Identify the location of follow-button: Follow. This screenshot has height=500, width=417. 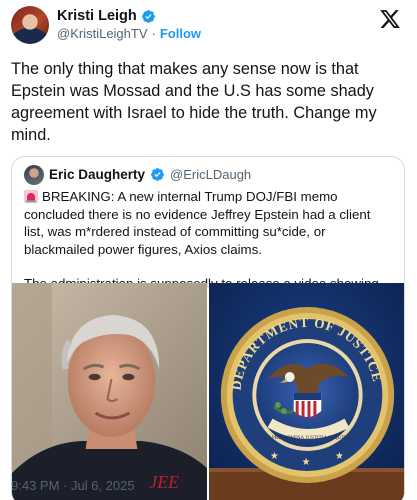
(180, 33).